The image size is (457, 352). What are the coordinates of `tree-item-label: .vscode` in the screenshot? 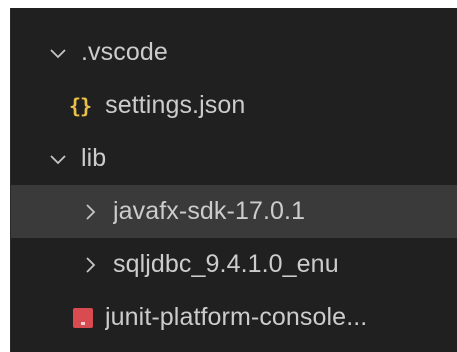 It's located at (124, 52).